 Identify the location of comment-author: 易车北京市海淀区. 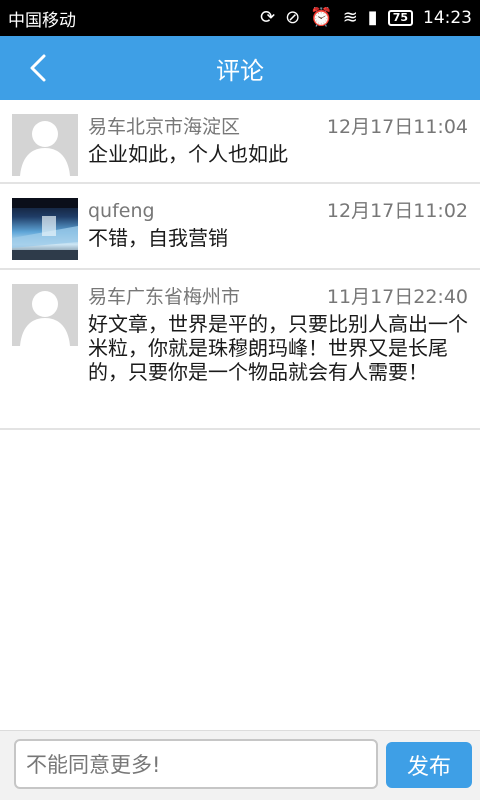
(164, 127).